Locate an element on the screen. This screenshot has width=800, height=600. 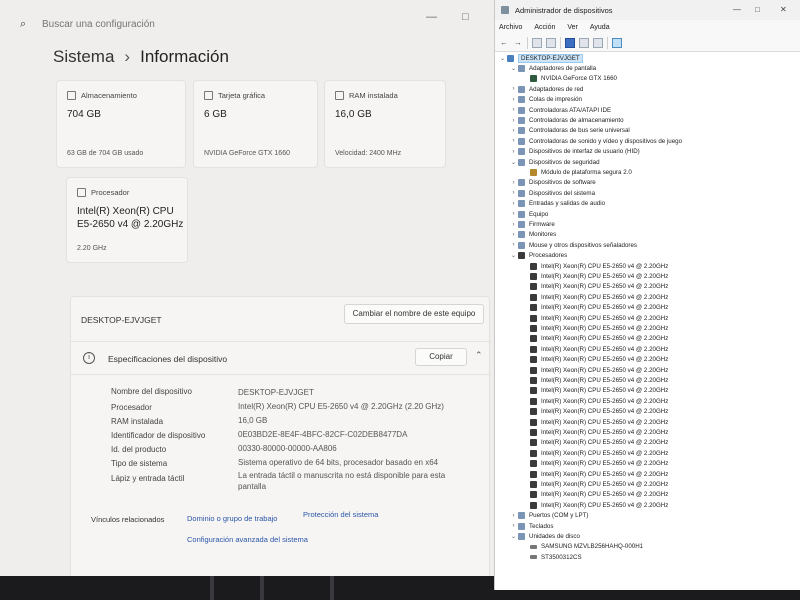
search-box: ⌕ is located at coordinates (170, 24).